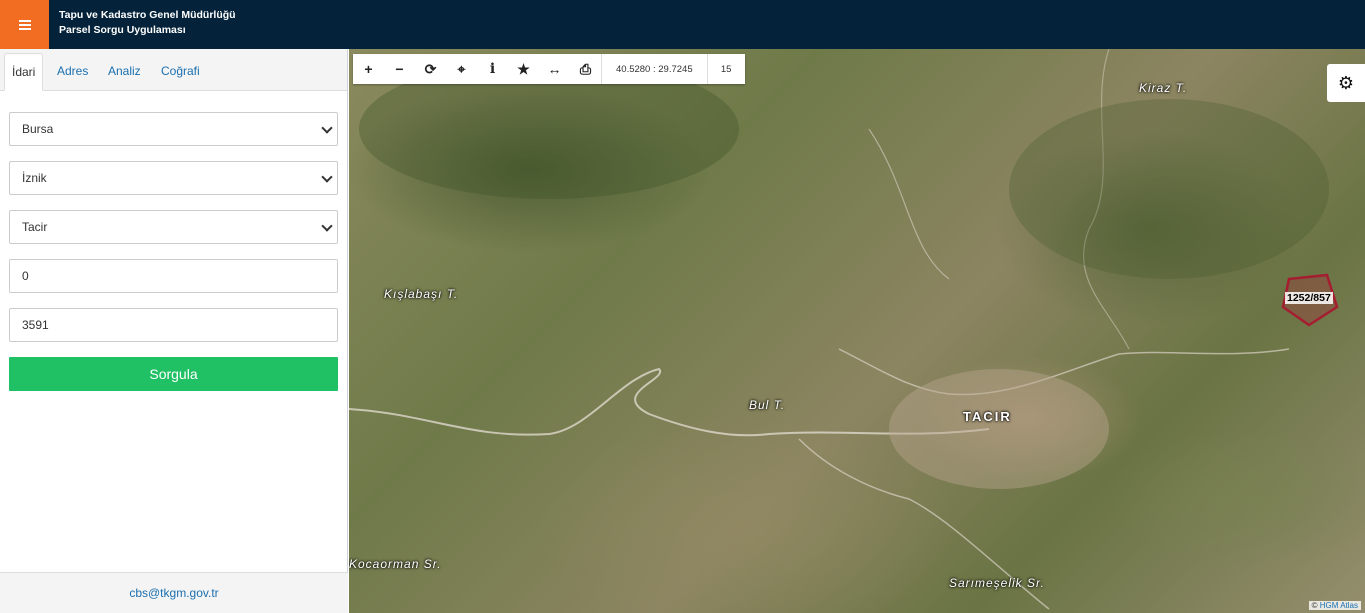 This screenshot has height=613, width=1365. What do you see at coordinates (173, 276) in the screenshot?
I see `block-input: 0` at bounding box center [173, 276].